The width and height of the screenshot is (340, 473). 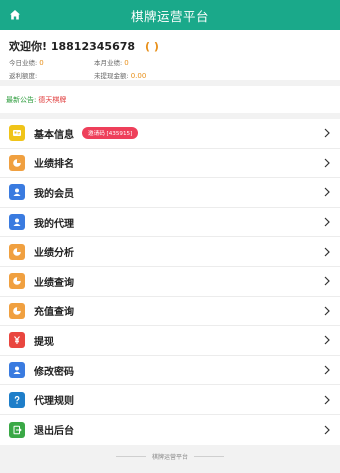 I want to click on footer-text: 棋牌运营平台, so click(x=169, y=457).